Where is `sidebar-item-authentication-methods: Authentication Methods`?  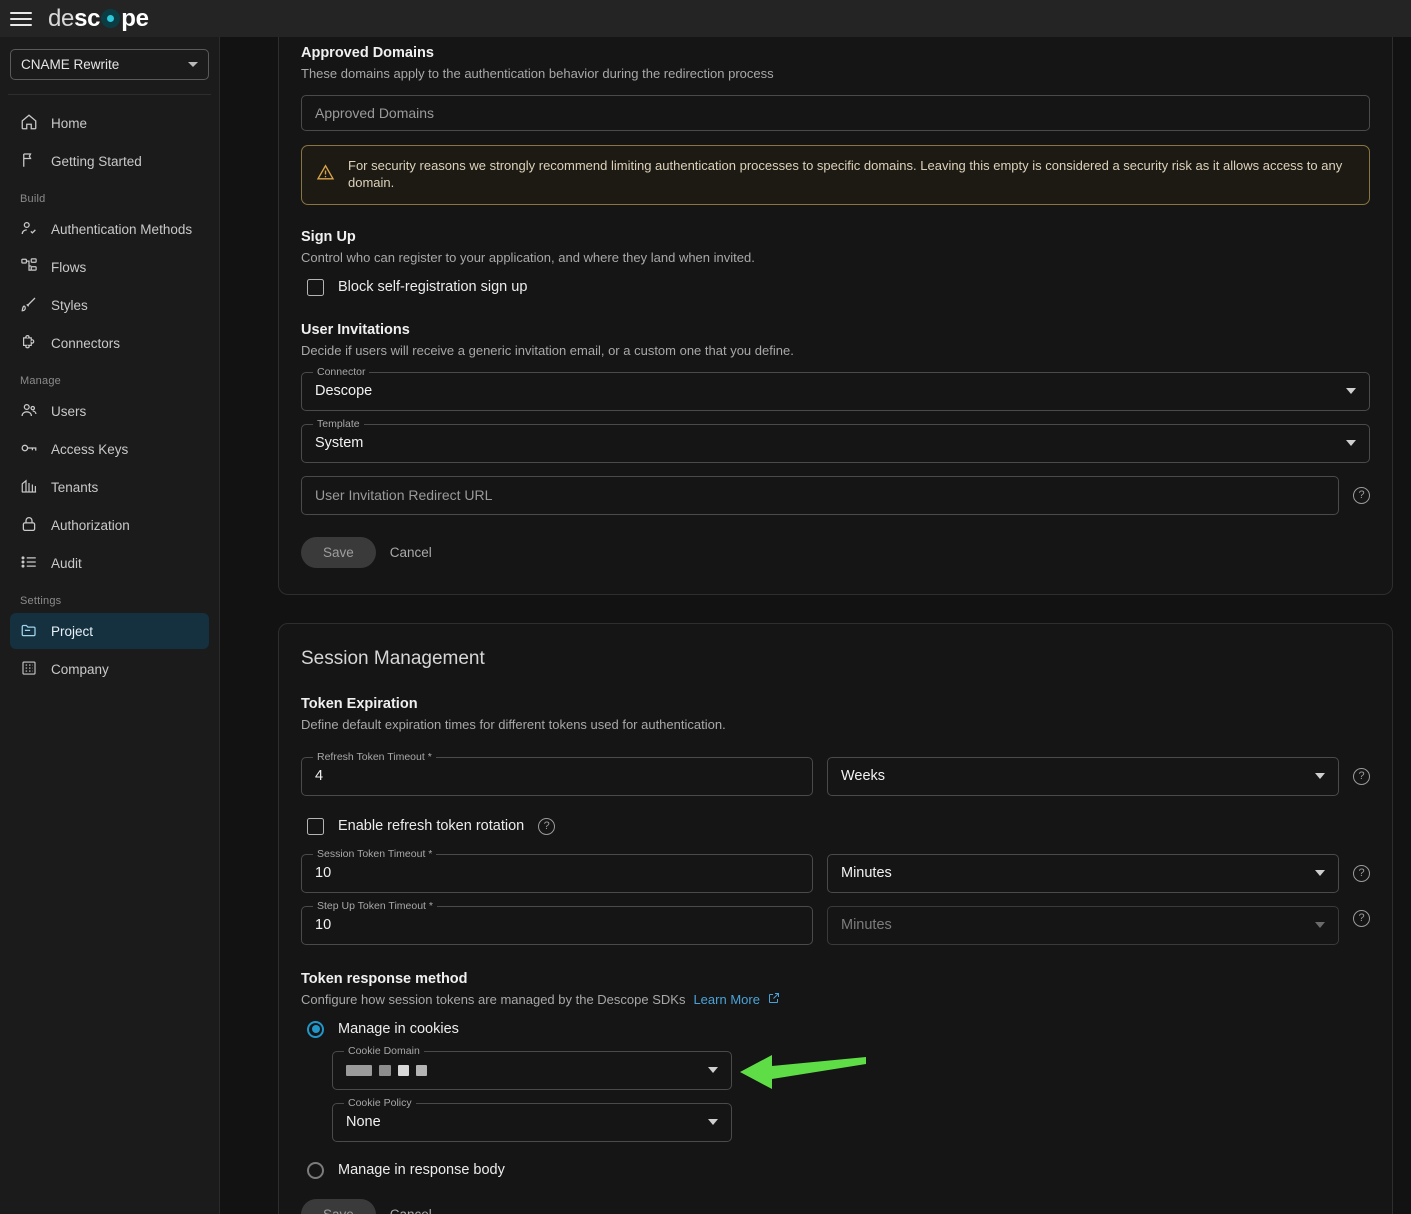 sidebar-item-authentication-methods: Authentication Methods is located at coordinates (109, 229).